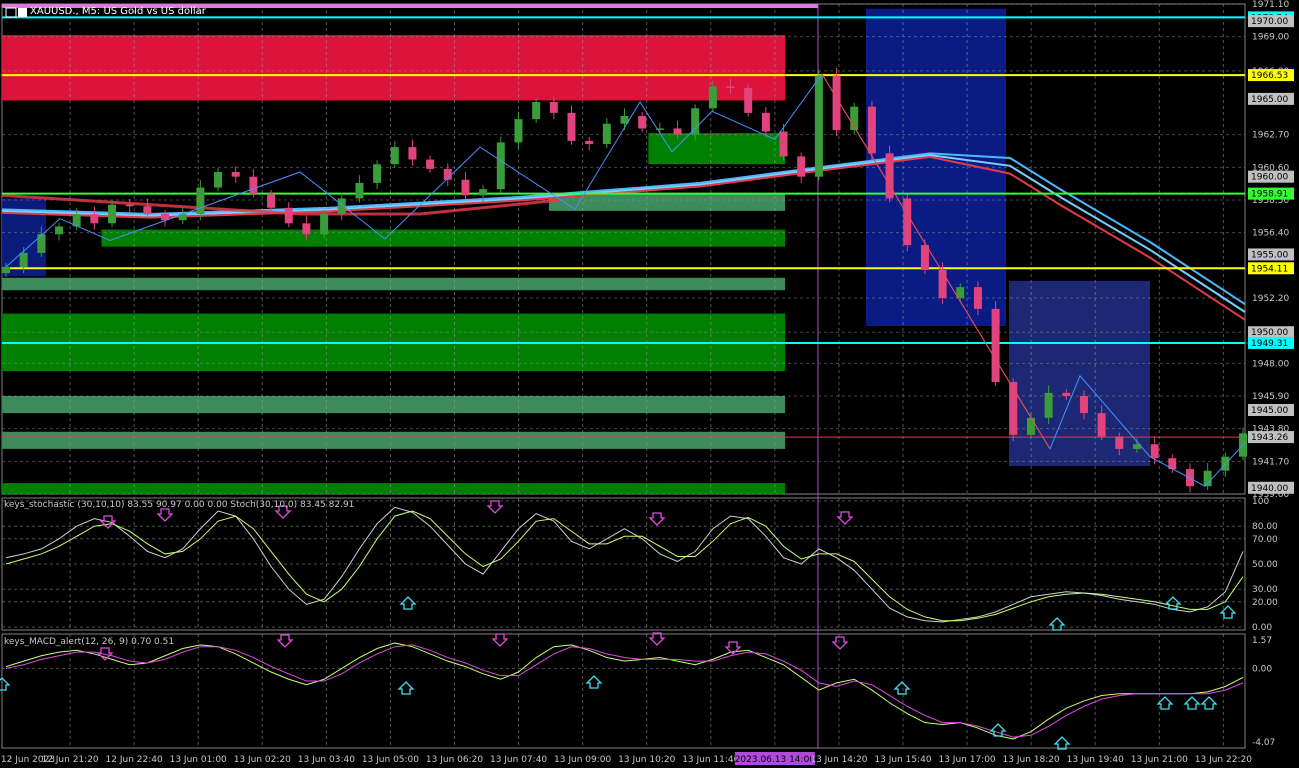 This screenshot has width=1299, height=768. I want to click on x-tick-label: 13 Jun 21:00, so click(1159, 760).